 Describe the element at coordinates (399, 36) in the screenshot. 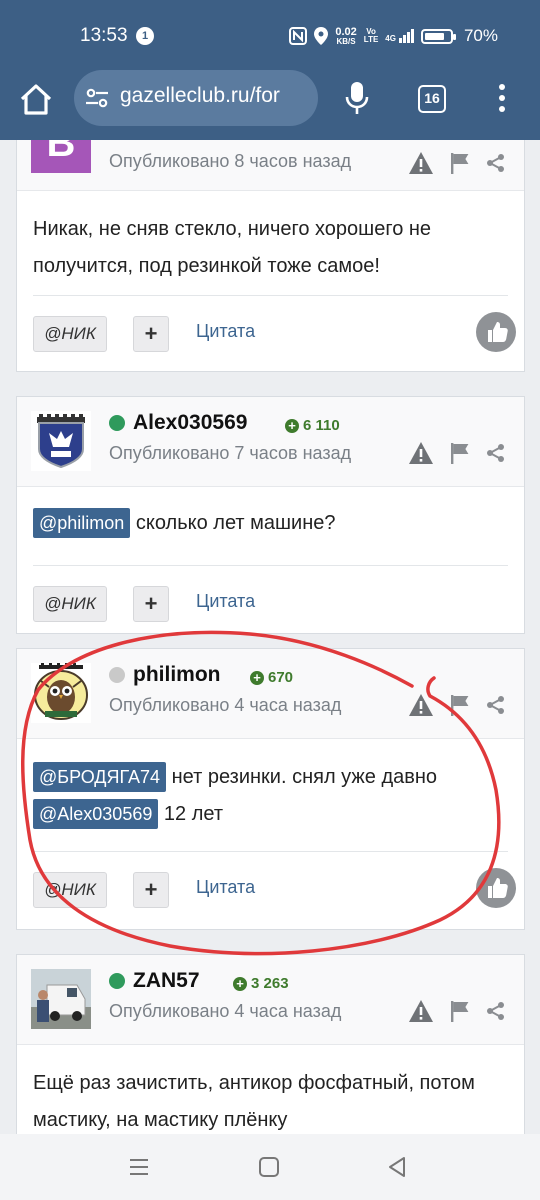

I see `signal-icon: 4G` at that location.